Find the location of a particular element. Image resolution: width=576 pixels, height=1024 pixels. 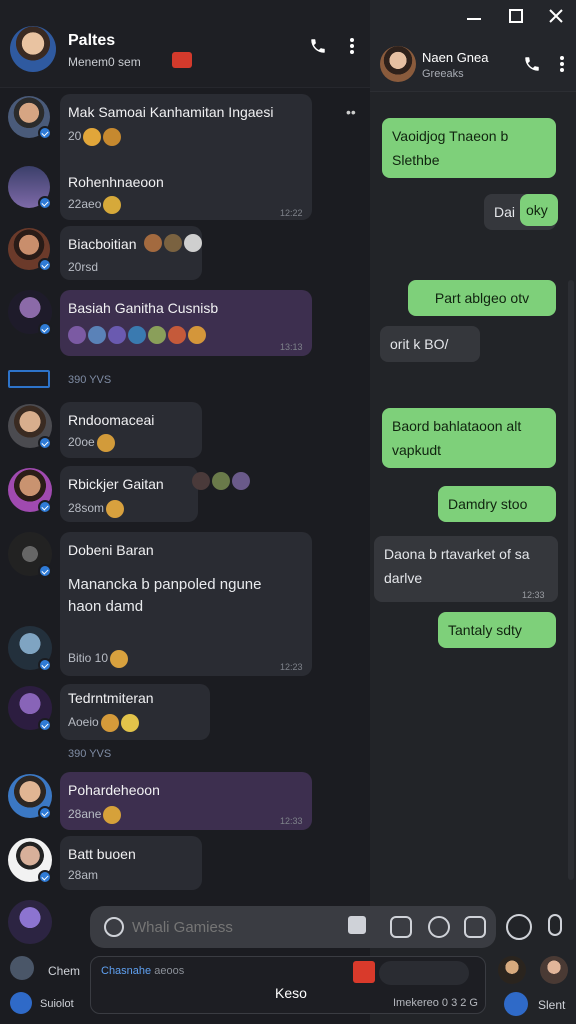

chat-meta: 20oe is located at coordinates (91, 443).